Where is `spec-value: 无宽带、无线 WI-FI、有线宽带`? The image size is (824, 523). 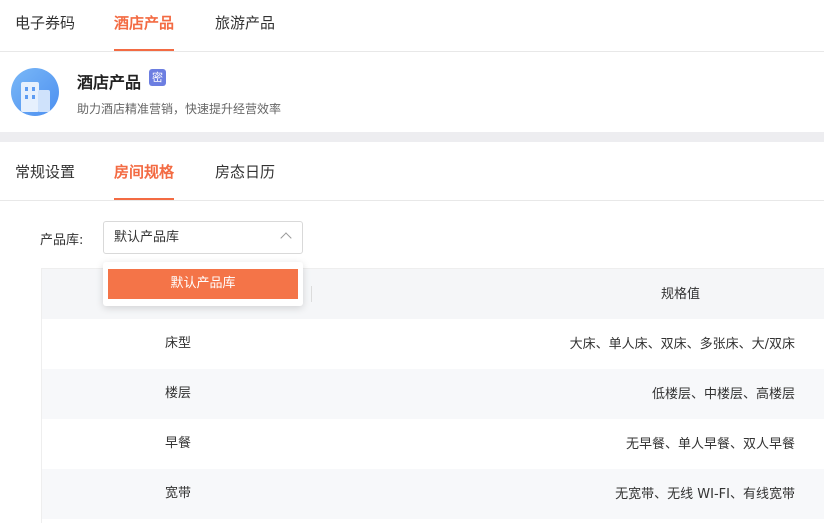 spec-value: 无宽带、无线 WI-FI、有线宽带 is located at coordinates (705, 494).